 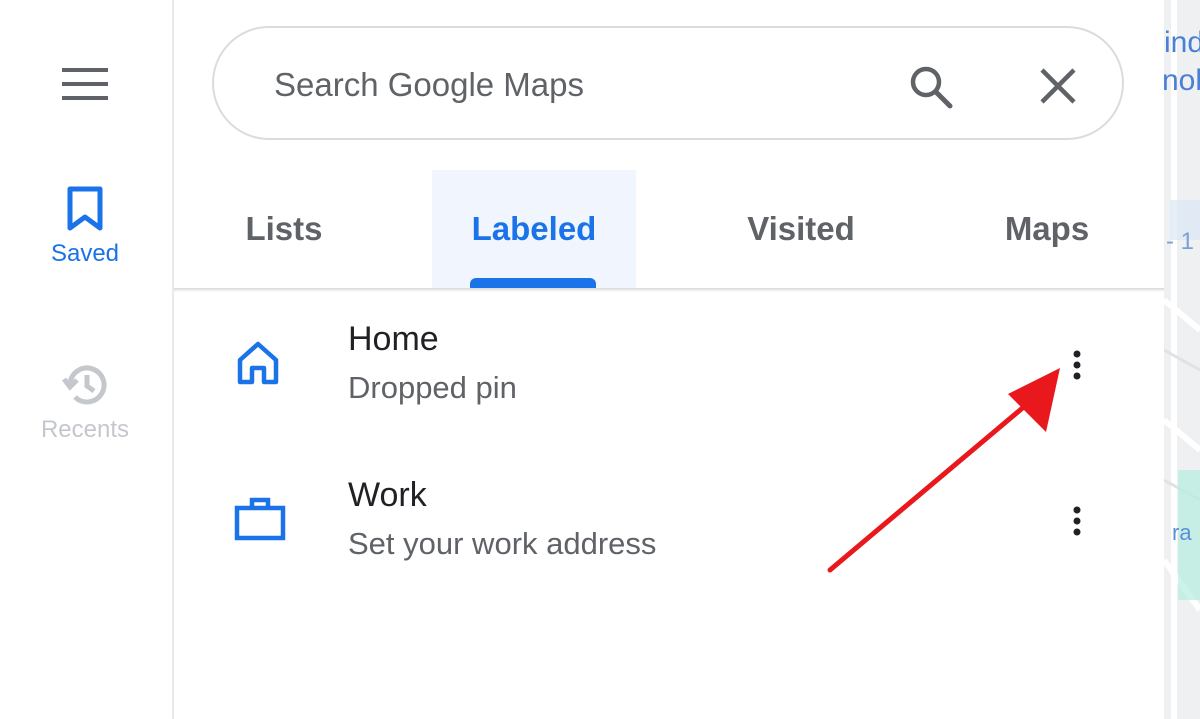 I want to click on tab-maps: Maps, so click(x=1047, y=229).